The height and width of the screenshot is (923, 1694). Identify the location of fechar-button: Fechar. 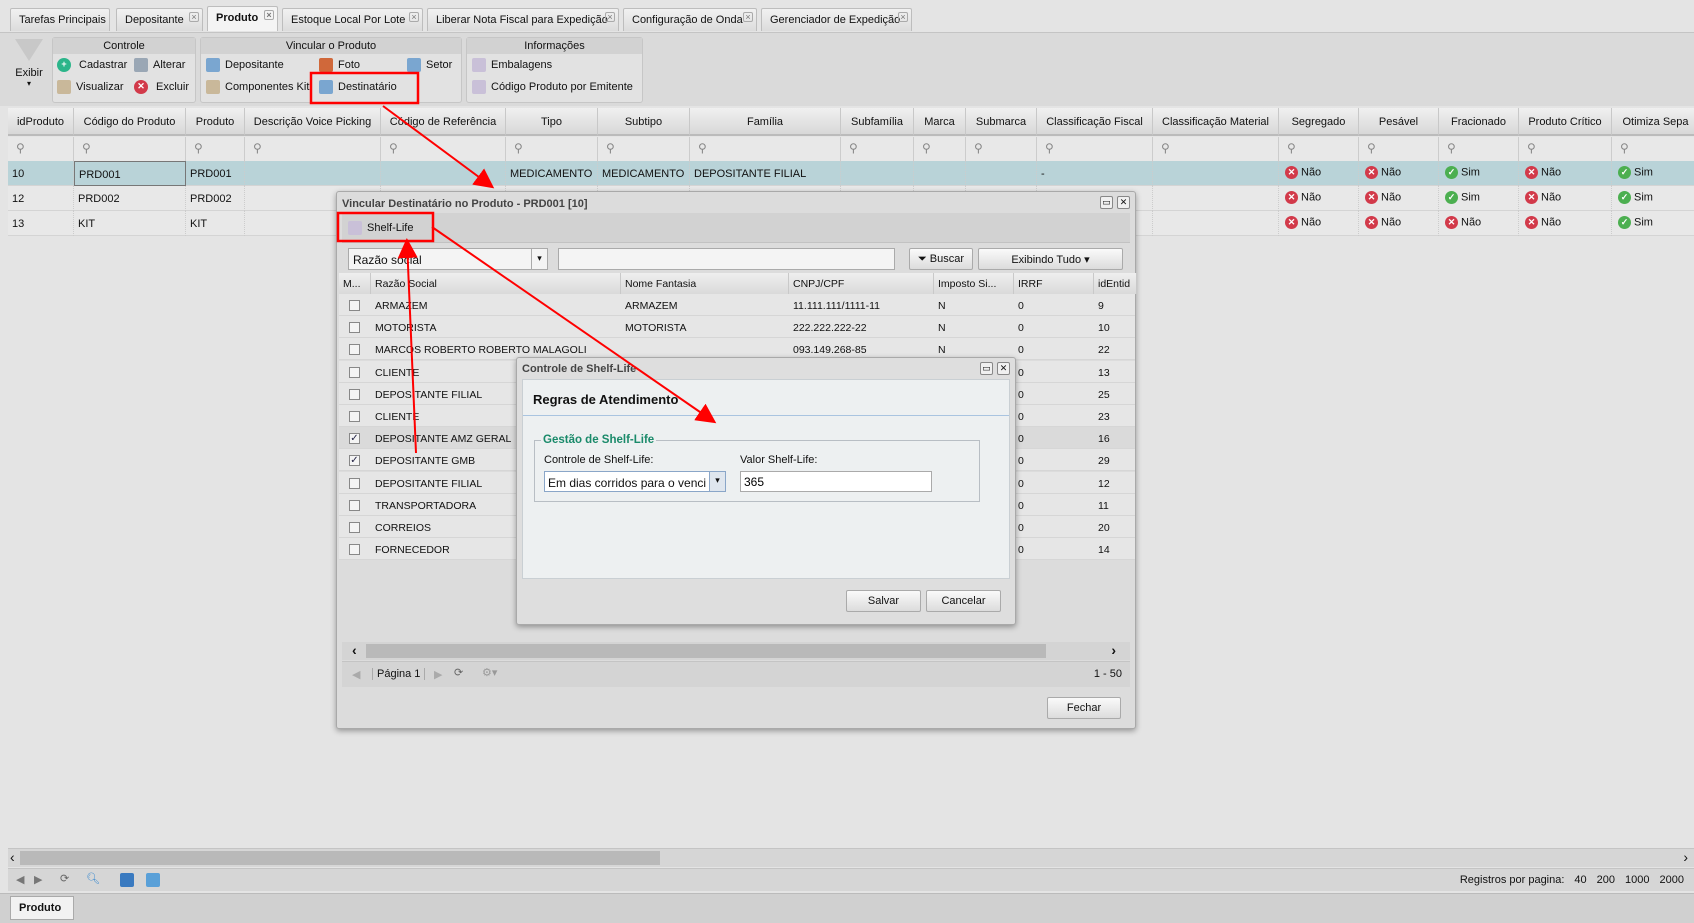
(1084, 708).